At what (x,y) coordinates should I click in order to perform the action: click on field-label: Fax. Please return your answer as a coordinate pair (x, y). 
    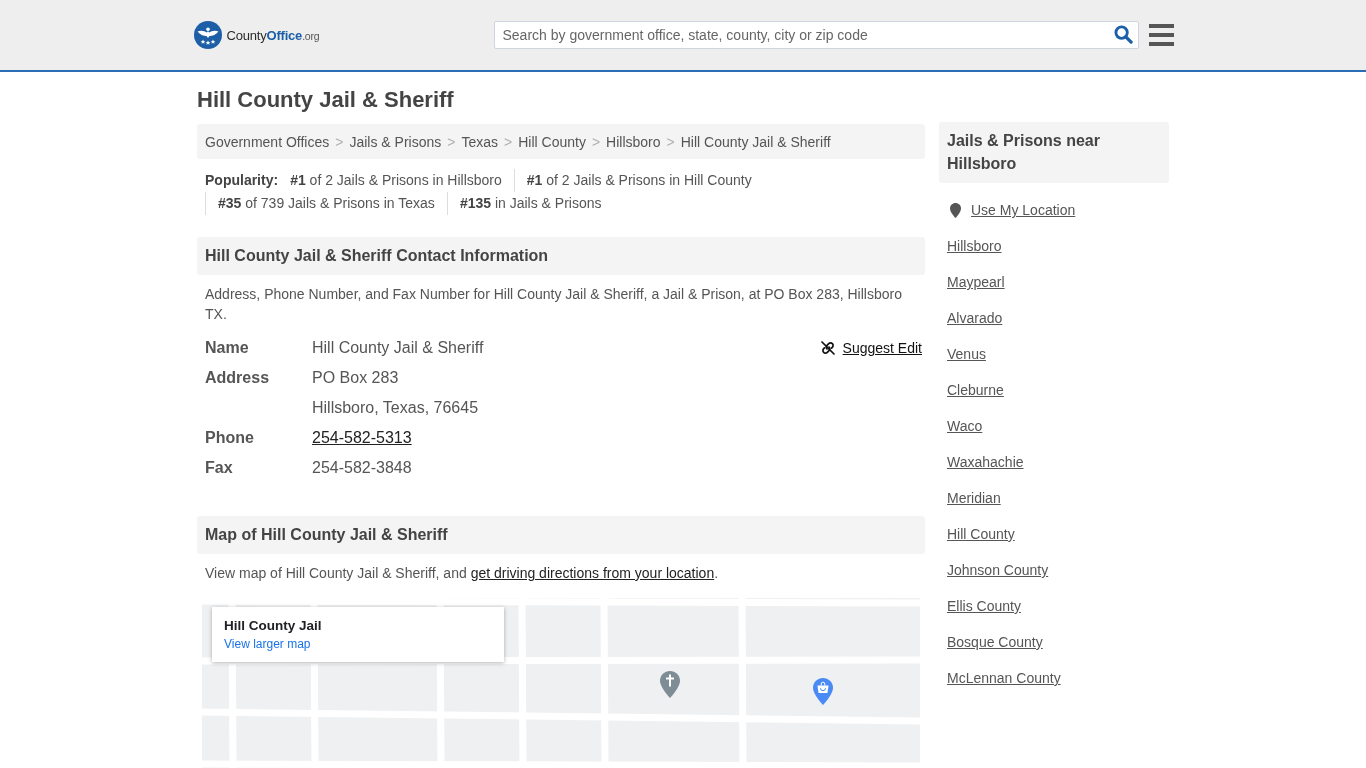
    Looking at the image, I should click on (219, 468).